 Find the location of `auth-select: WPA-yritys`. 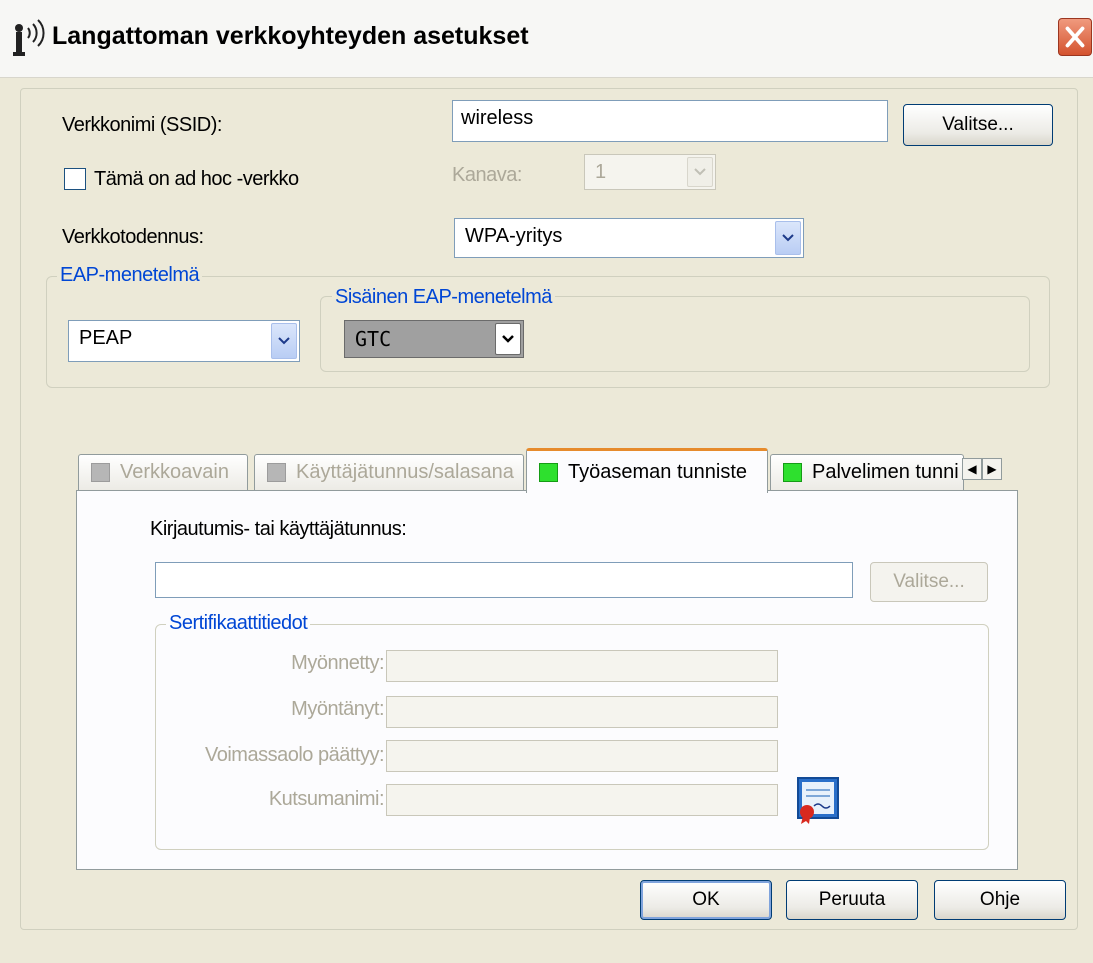

auth-select: WPA-yritys is located at coordinates (629, 238).